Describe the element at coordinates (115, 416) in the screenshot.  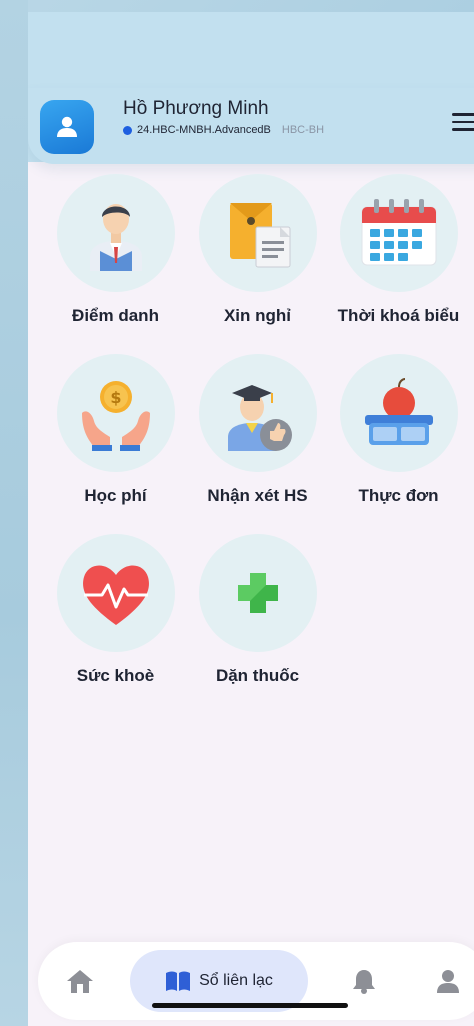
I see `tuition-coin-hands-icon: $` at that location.